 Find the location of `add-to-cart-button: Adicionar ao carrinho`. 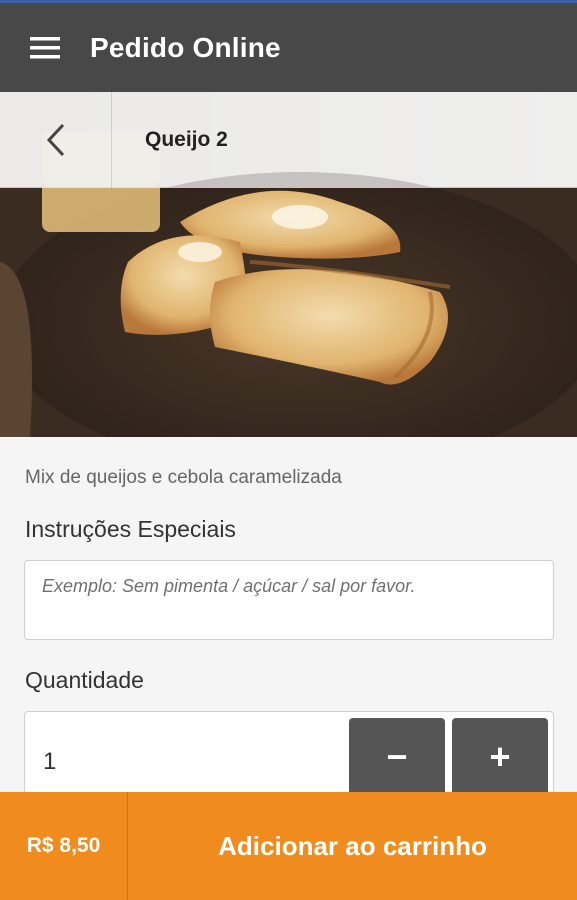

add-to-cart-button: Adicionar ao carrinho is located at coordinates (352, 846).